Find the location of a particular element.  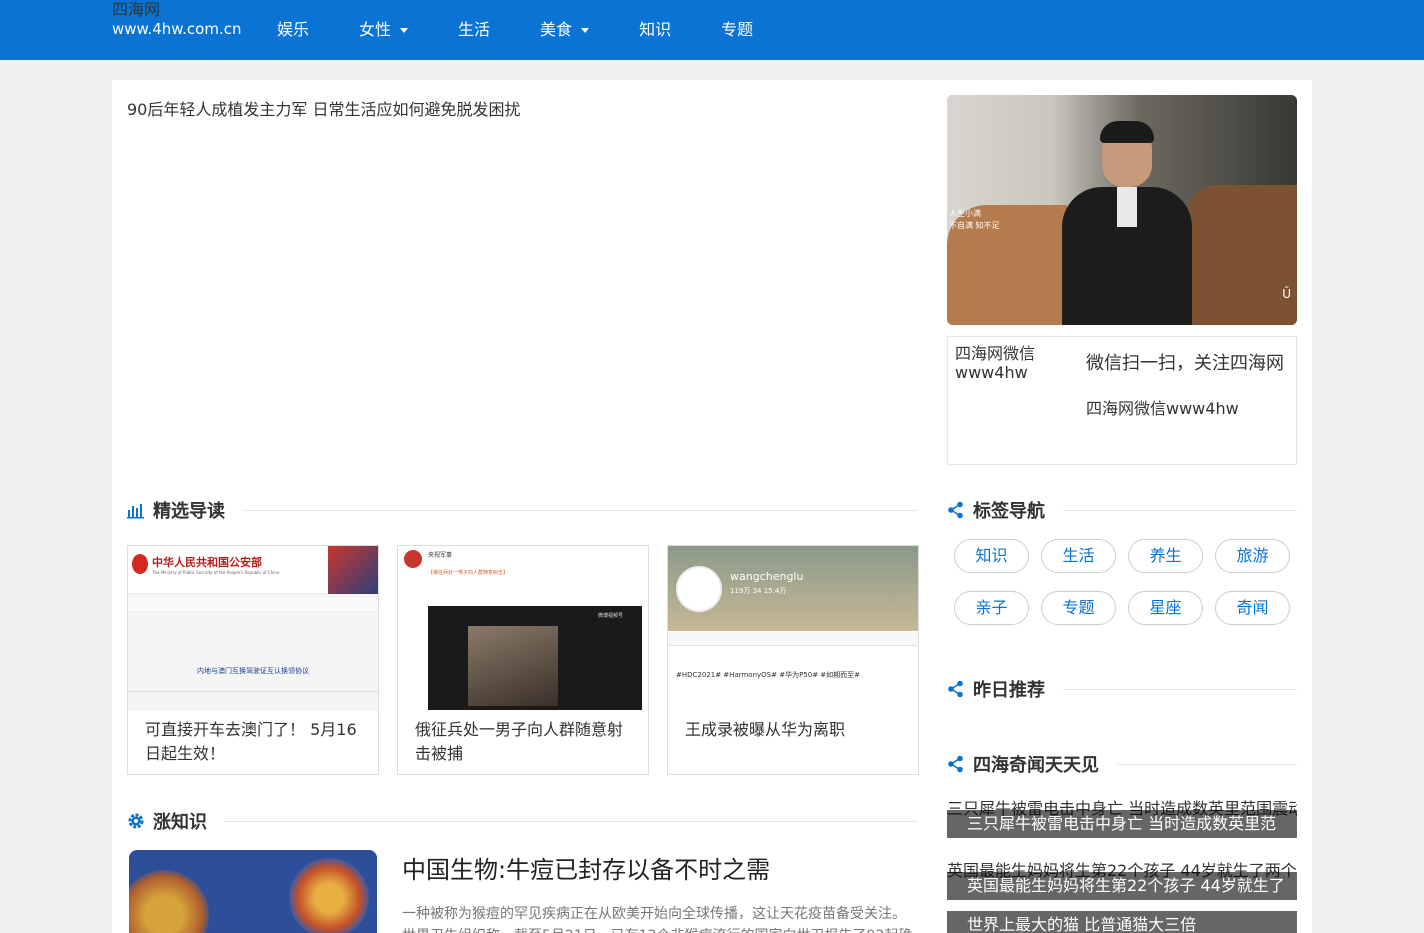

item-caption: 世界上最大的猫 比普通猫大三倍 is located at coordinates (1122, 922).